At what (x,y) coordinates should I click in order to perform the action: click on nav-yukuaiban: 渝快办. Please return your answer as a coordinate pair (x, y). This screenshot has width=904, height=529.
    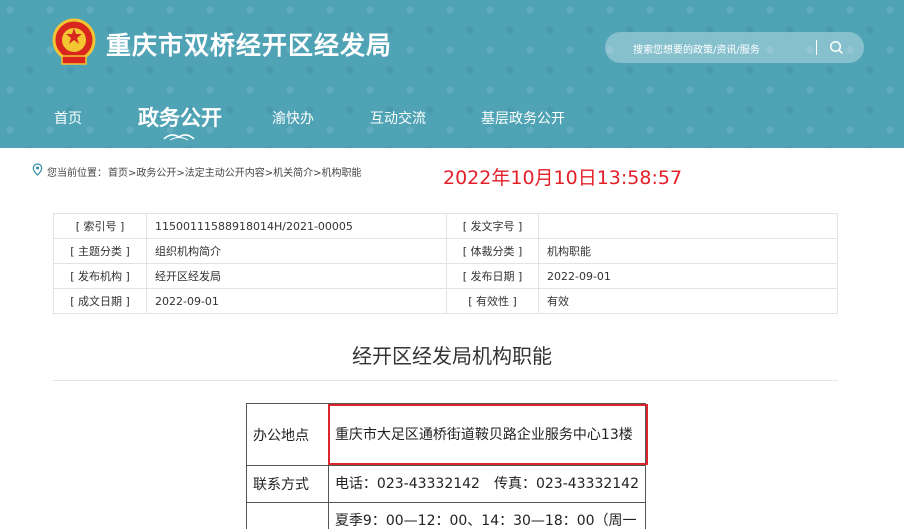
    Looking at the image, I should click on (293, 118).